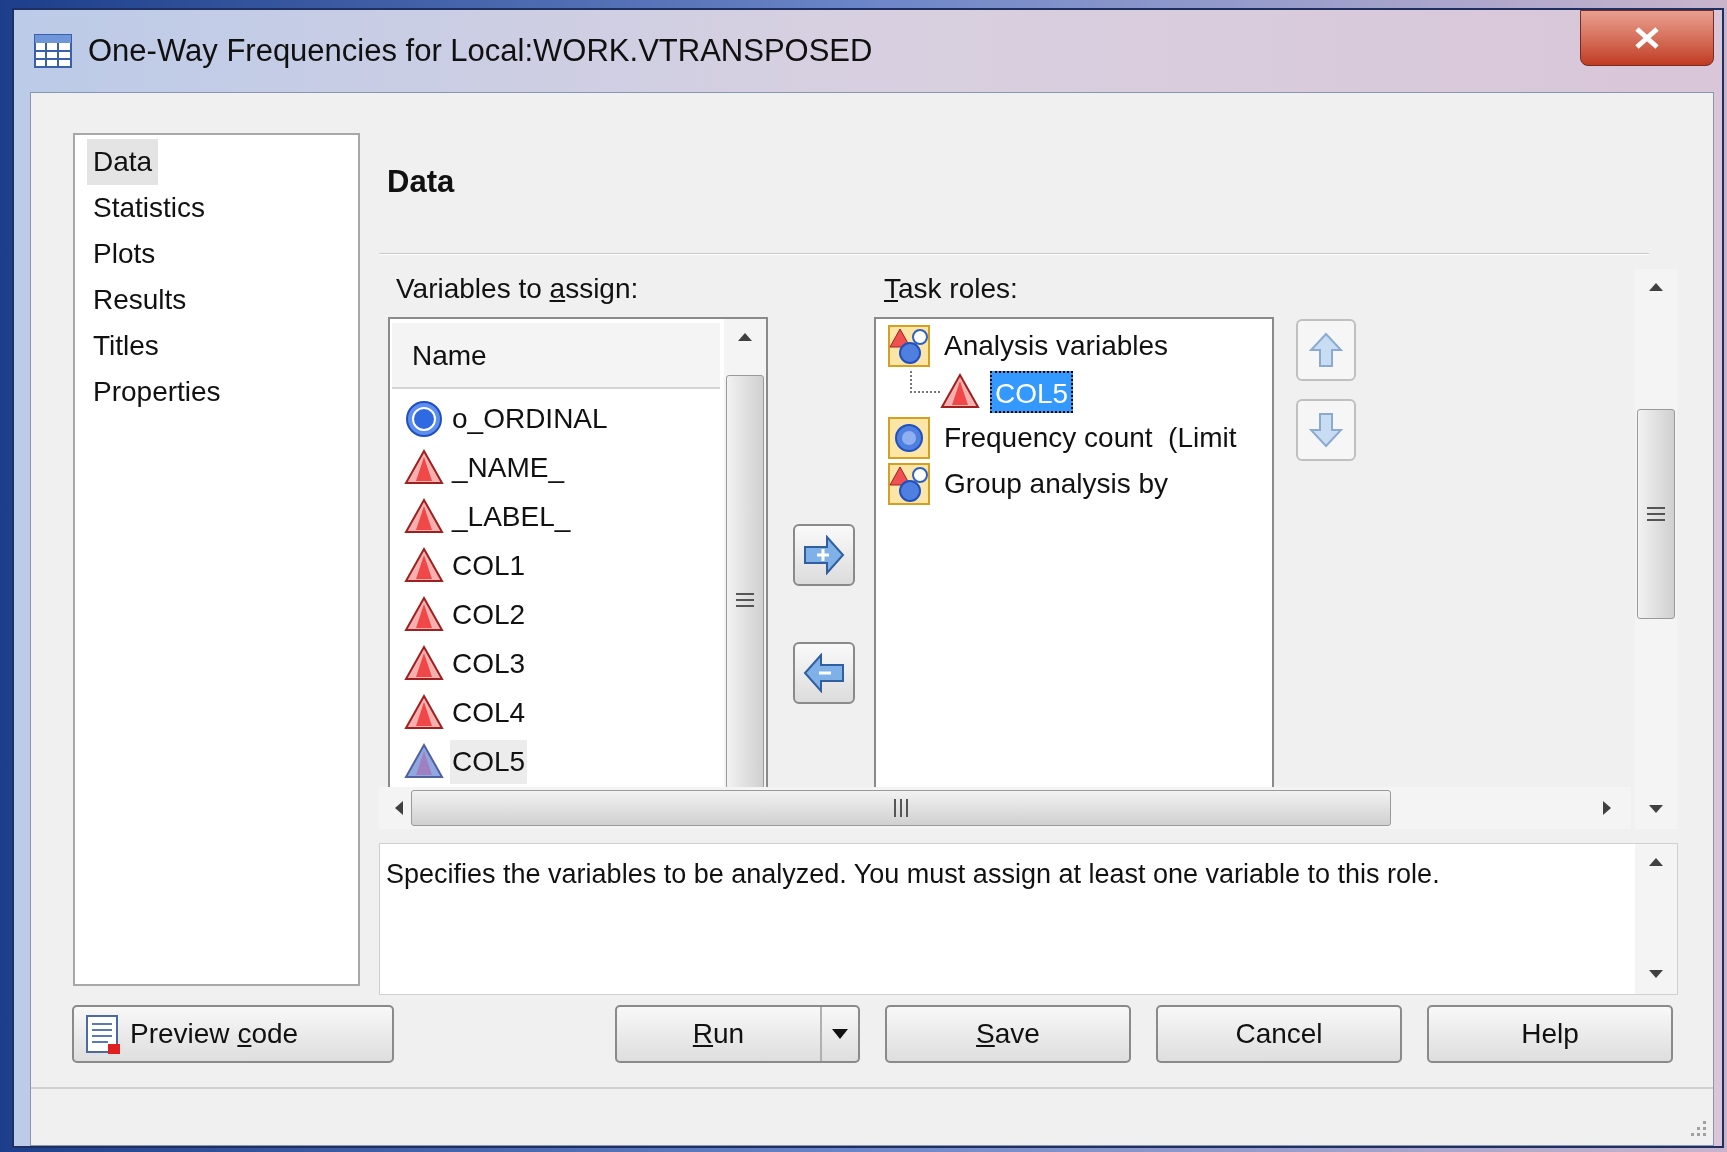  I want to click on task-role-item: Analysis variables, so click(1056, 346).